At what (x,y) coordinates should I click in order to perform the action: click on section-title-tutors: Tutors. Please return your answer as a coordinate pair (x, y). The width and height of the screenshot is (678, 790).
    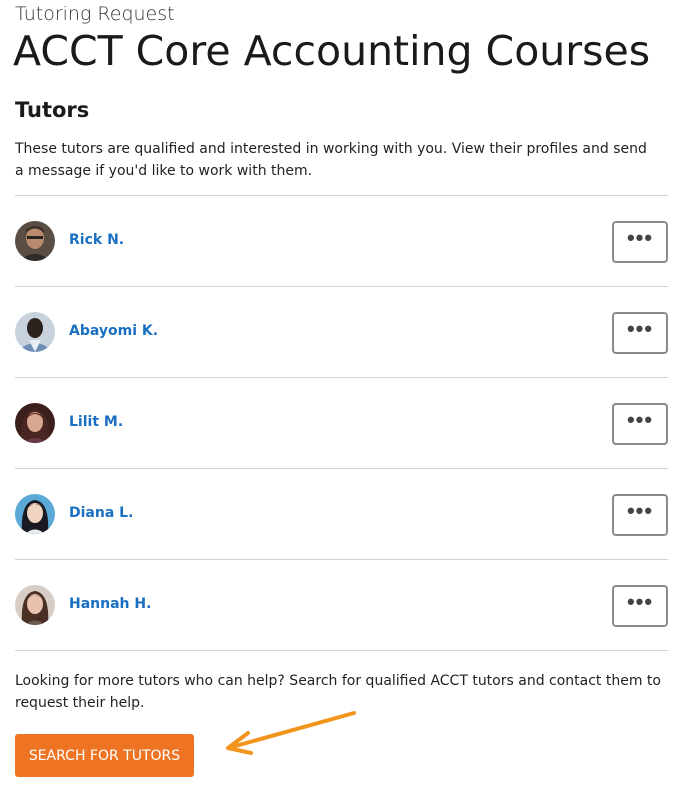
    Looking at the image, I should click on (52, 110).